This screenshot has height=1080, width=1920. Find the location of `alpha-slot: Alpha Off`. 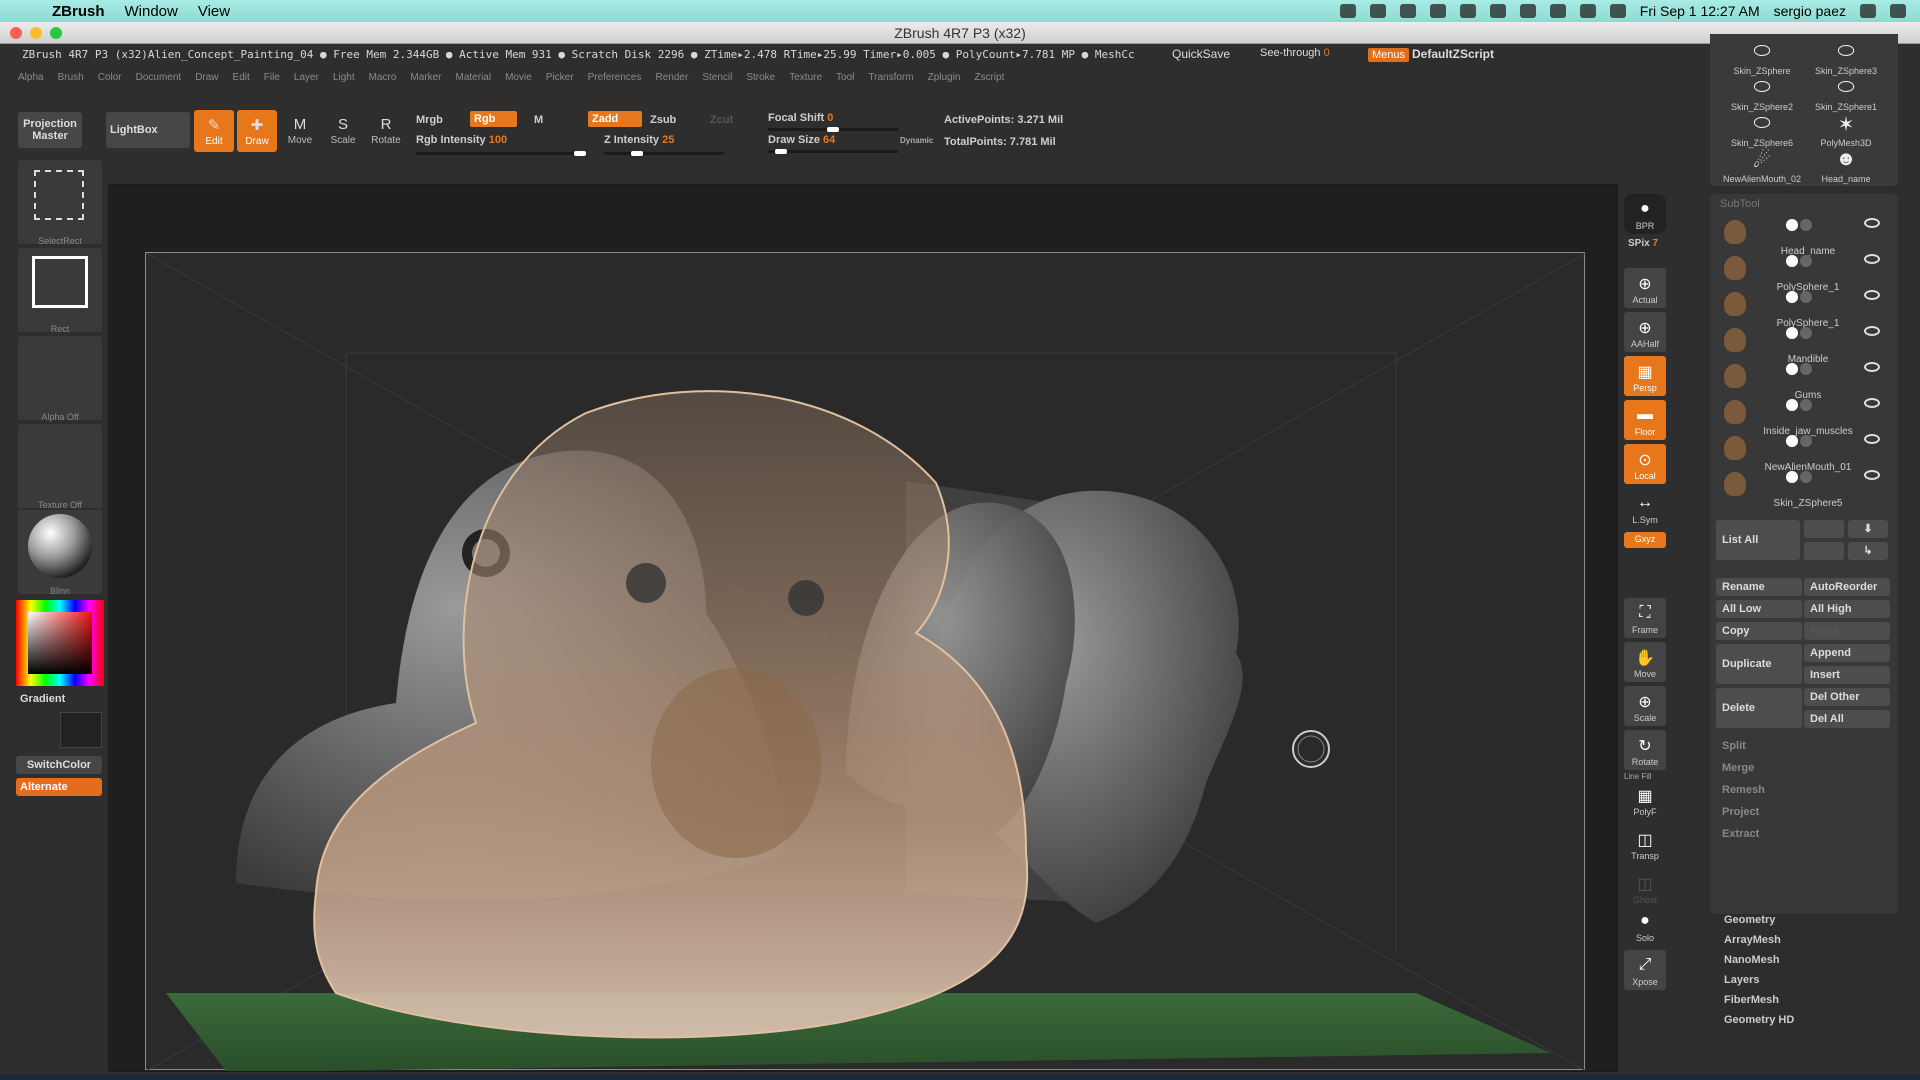

alpha-slot: Alpha Off is located at coordinates (60, 379).